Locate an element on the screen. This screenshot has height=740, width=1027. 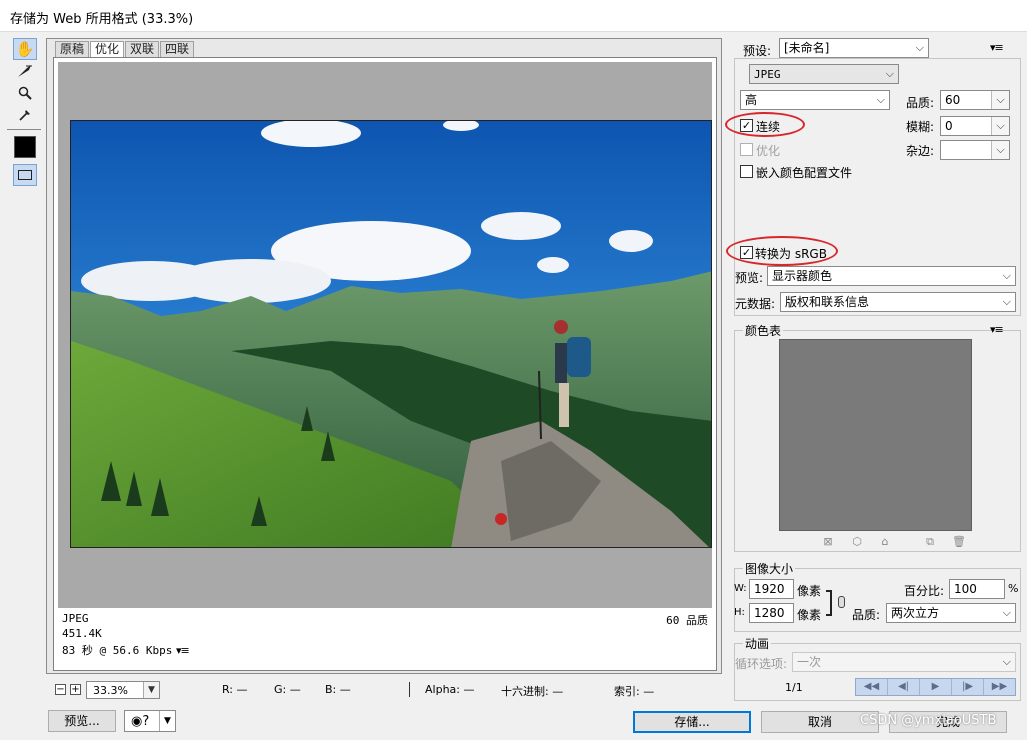
constrain-proportions-icon is located at coordinates (841, 602).